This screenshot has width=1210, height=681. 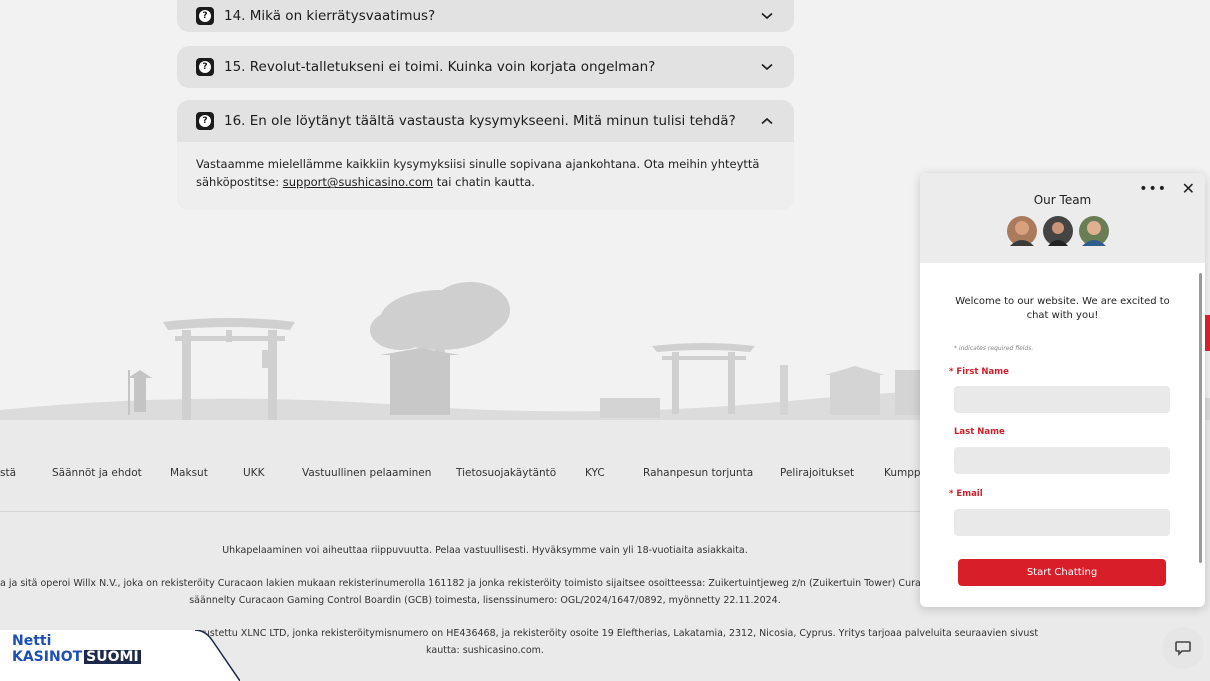 What do you see at coordinates (698, 473) in the screenshot?
I see `footer-link-aml: Rahanpesun torjunta` at bounding box center [698, 473].